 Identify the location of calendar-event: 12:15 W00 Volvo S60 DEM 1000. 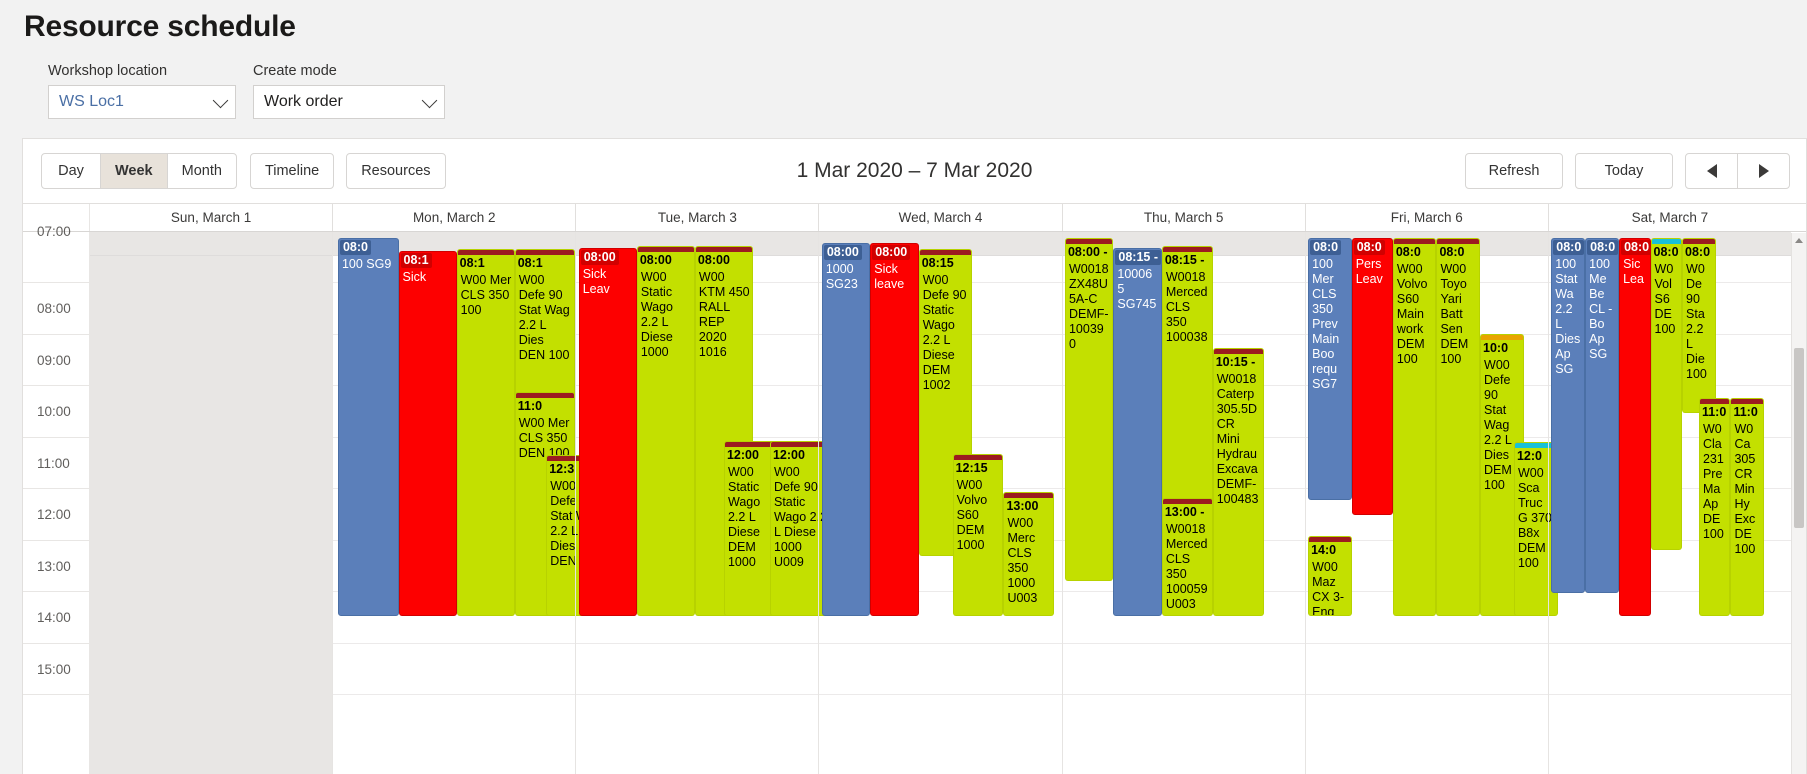
(978, 534).